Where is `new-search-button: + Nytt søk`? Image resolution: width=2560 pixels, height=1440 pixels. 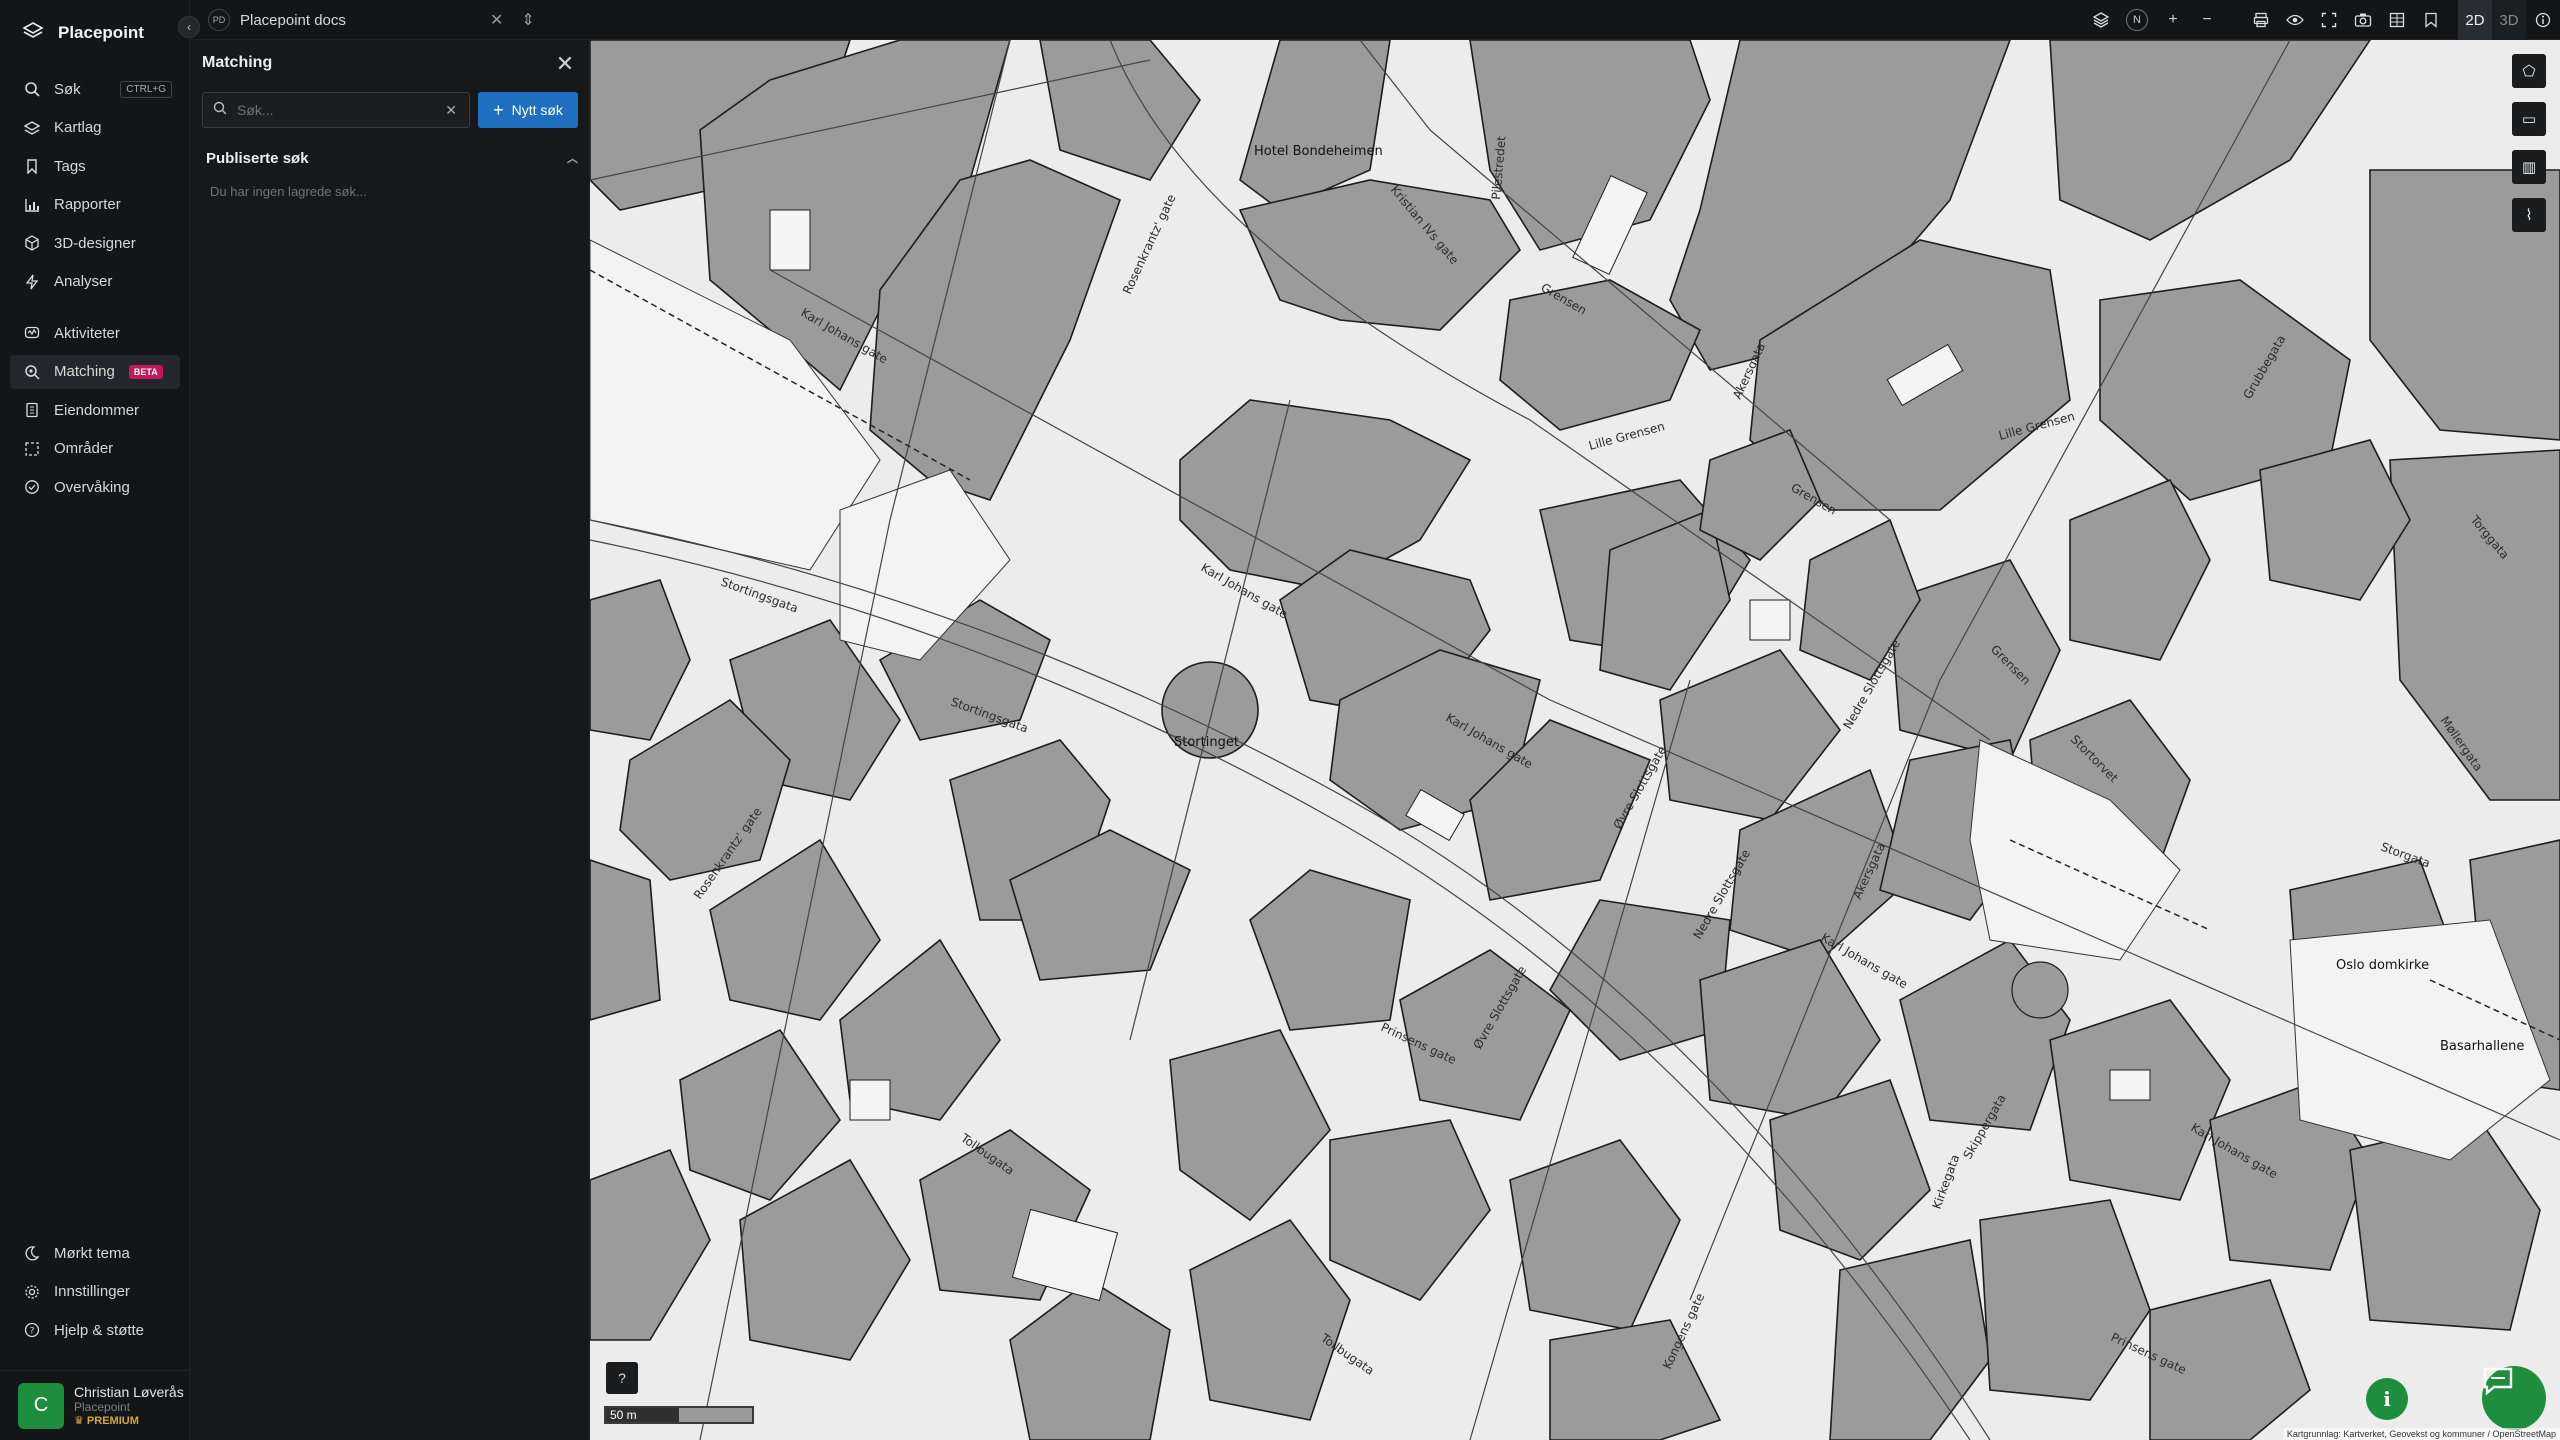 new-search-button: + Nytt søk is located at coordinates (528, 110).